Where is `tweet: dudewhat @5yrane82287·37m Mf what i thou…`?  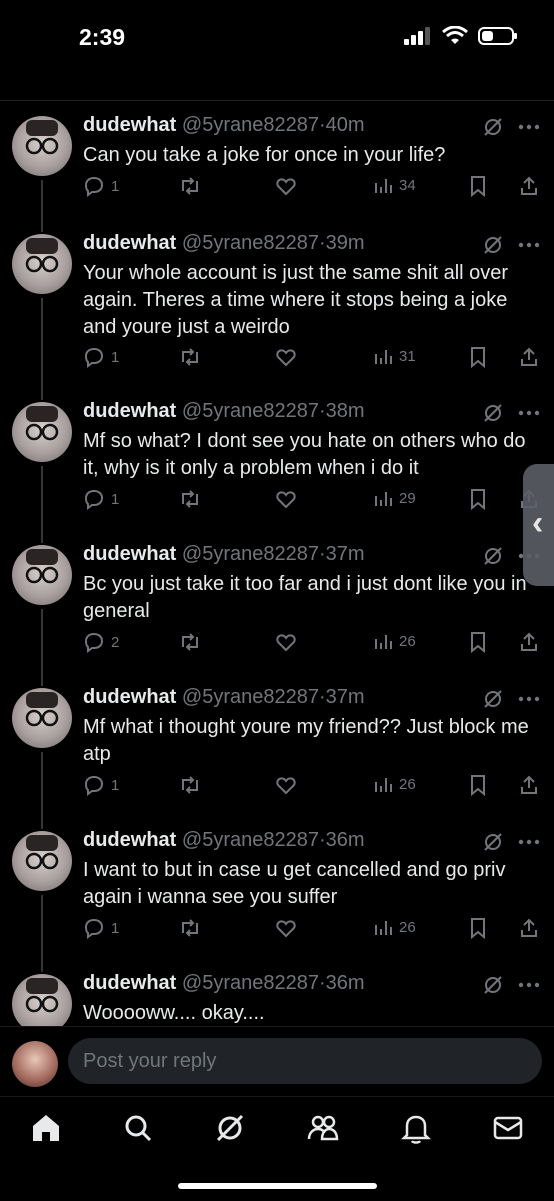 tweet: dudewhat @5yrane82287·37m Mf what i thou… is located at coordinates (277, 747).